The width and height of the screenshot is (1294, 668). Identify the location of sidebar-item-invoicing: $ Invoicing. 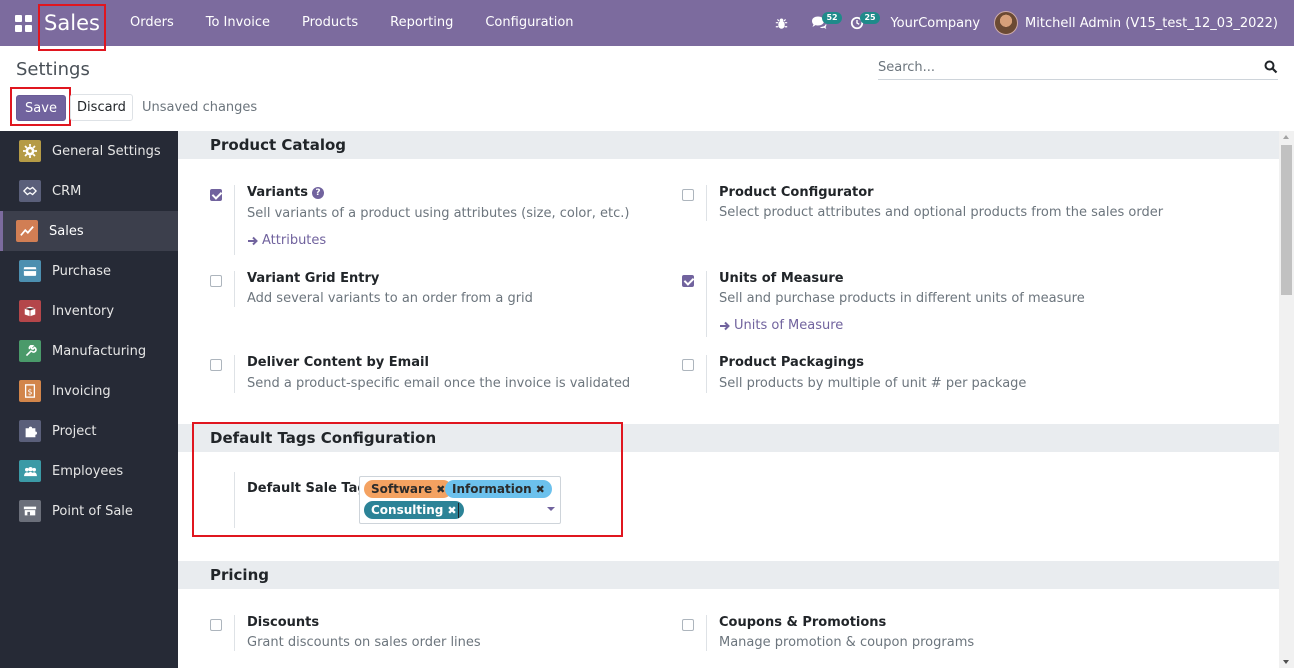
(89, 391).